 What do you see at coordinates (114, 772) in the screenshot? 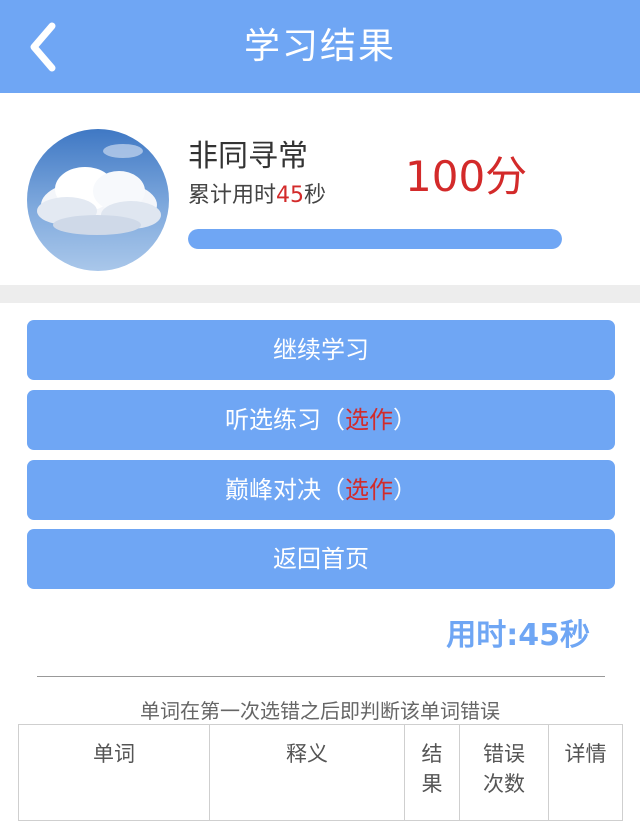
I see `column-header-word: 单词` at bounding box center [114, 772].